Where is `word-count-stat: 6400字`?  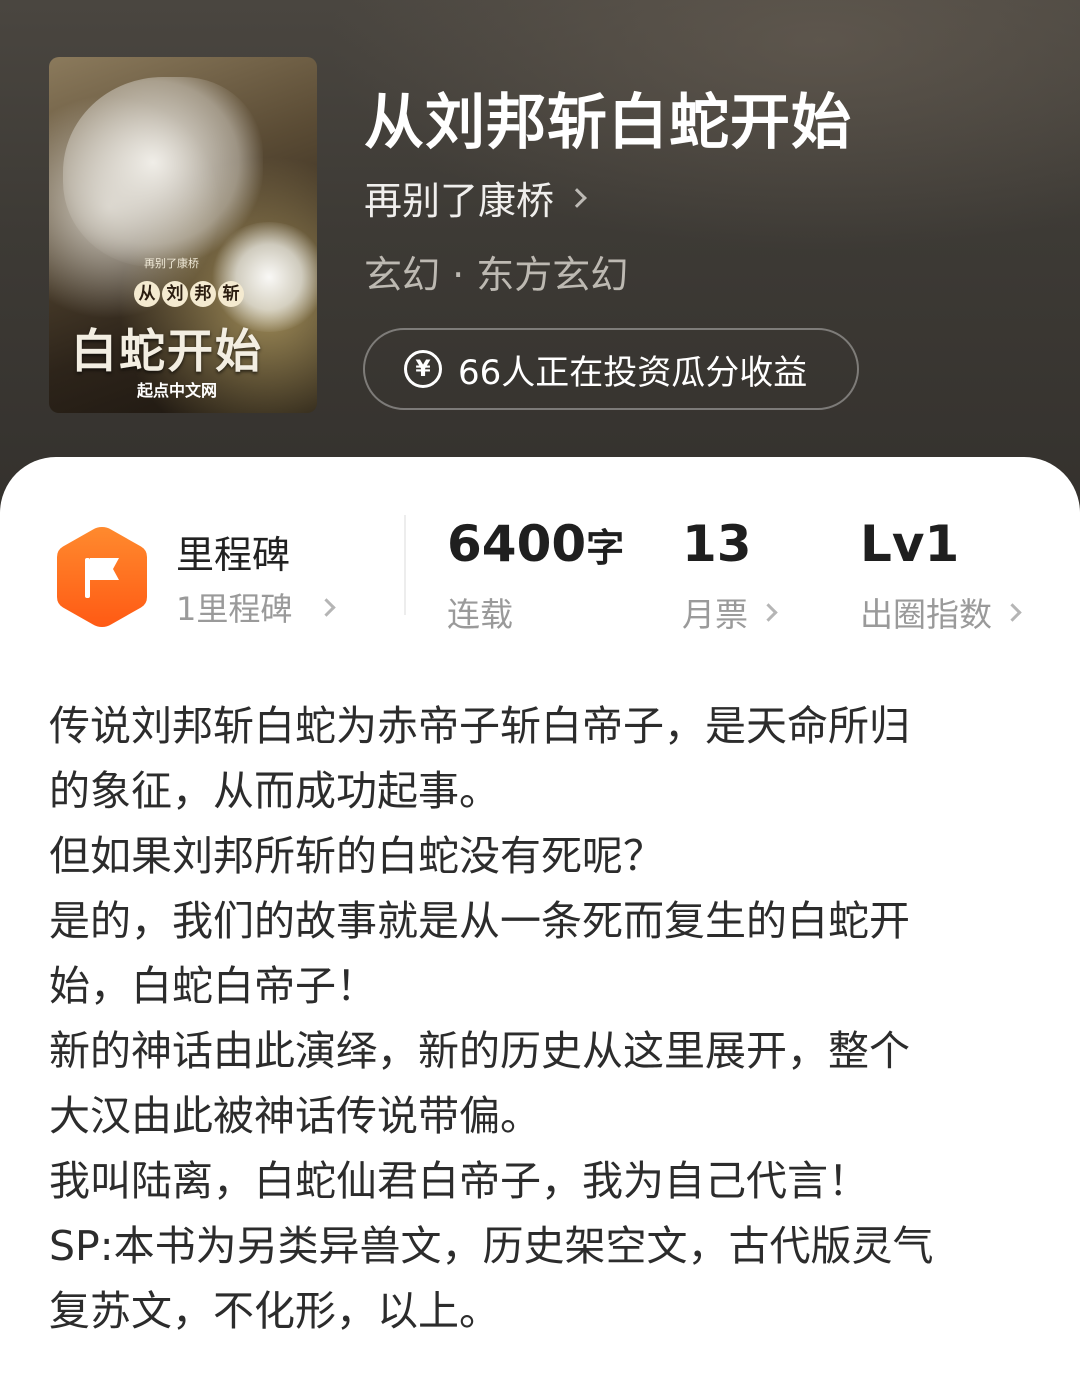
word-count-stat: 6400字 is located at coordinates (535, 544).